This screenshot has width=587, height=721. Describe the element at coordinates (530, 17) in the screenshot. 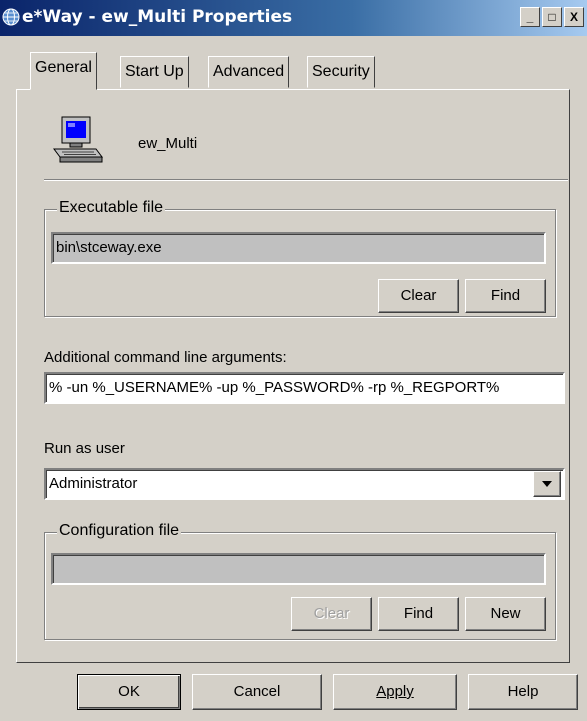

I see `minimize-button: _` at that location.